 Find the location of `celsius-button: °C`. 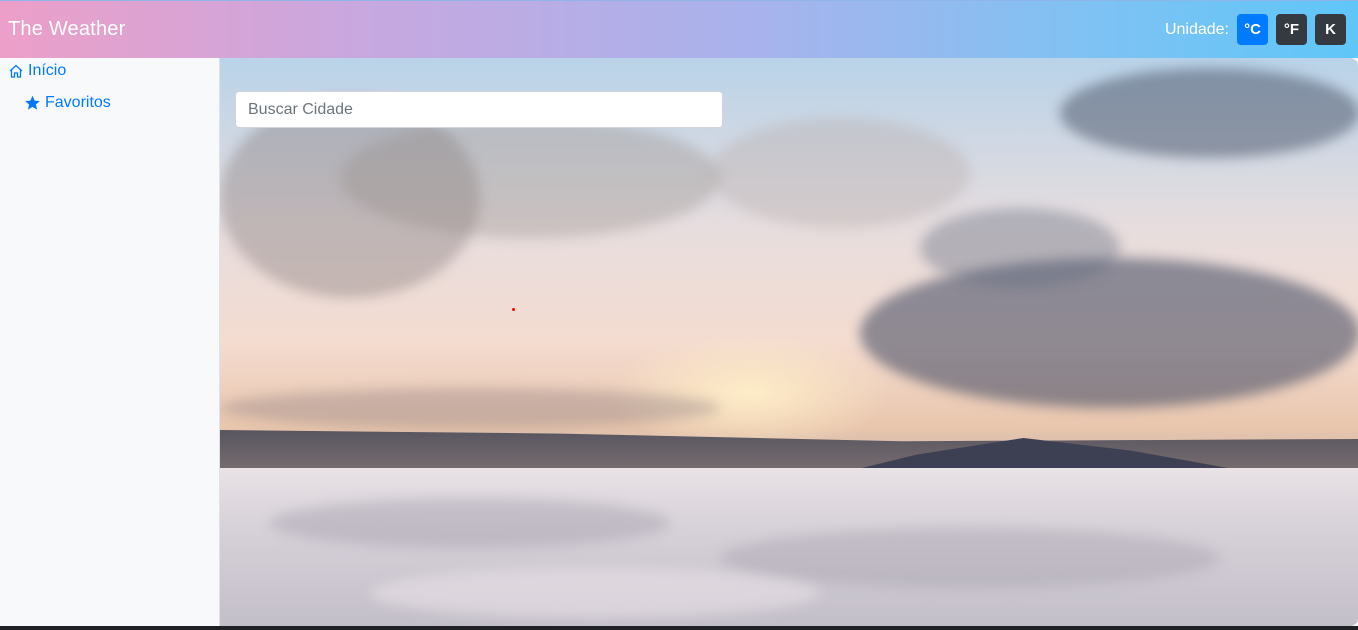

celsius-button: °C is located at coordinates (1252, 29).